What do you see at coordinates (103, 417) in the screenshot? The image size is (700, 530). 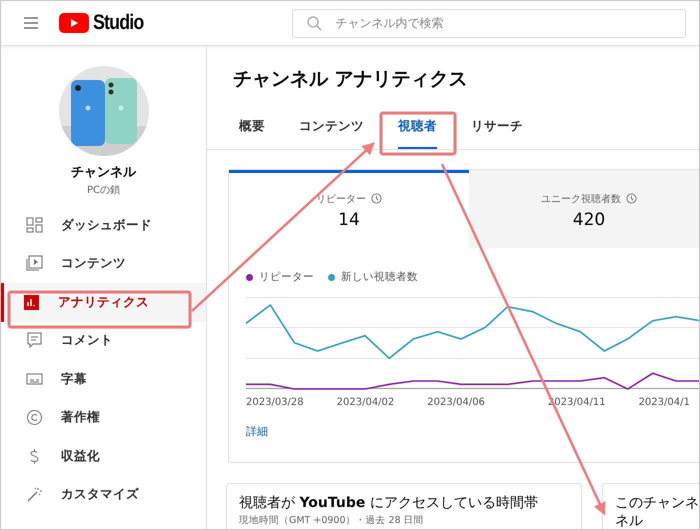 I see `sidebar-item: 著作権` at bounding box center [103, 417].